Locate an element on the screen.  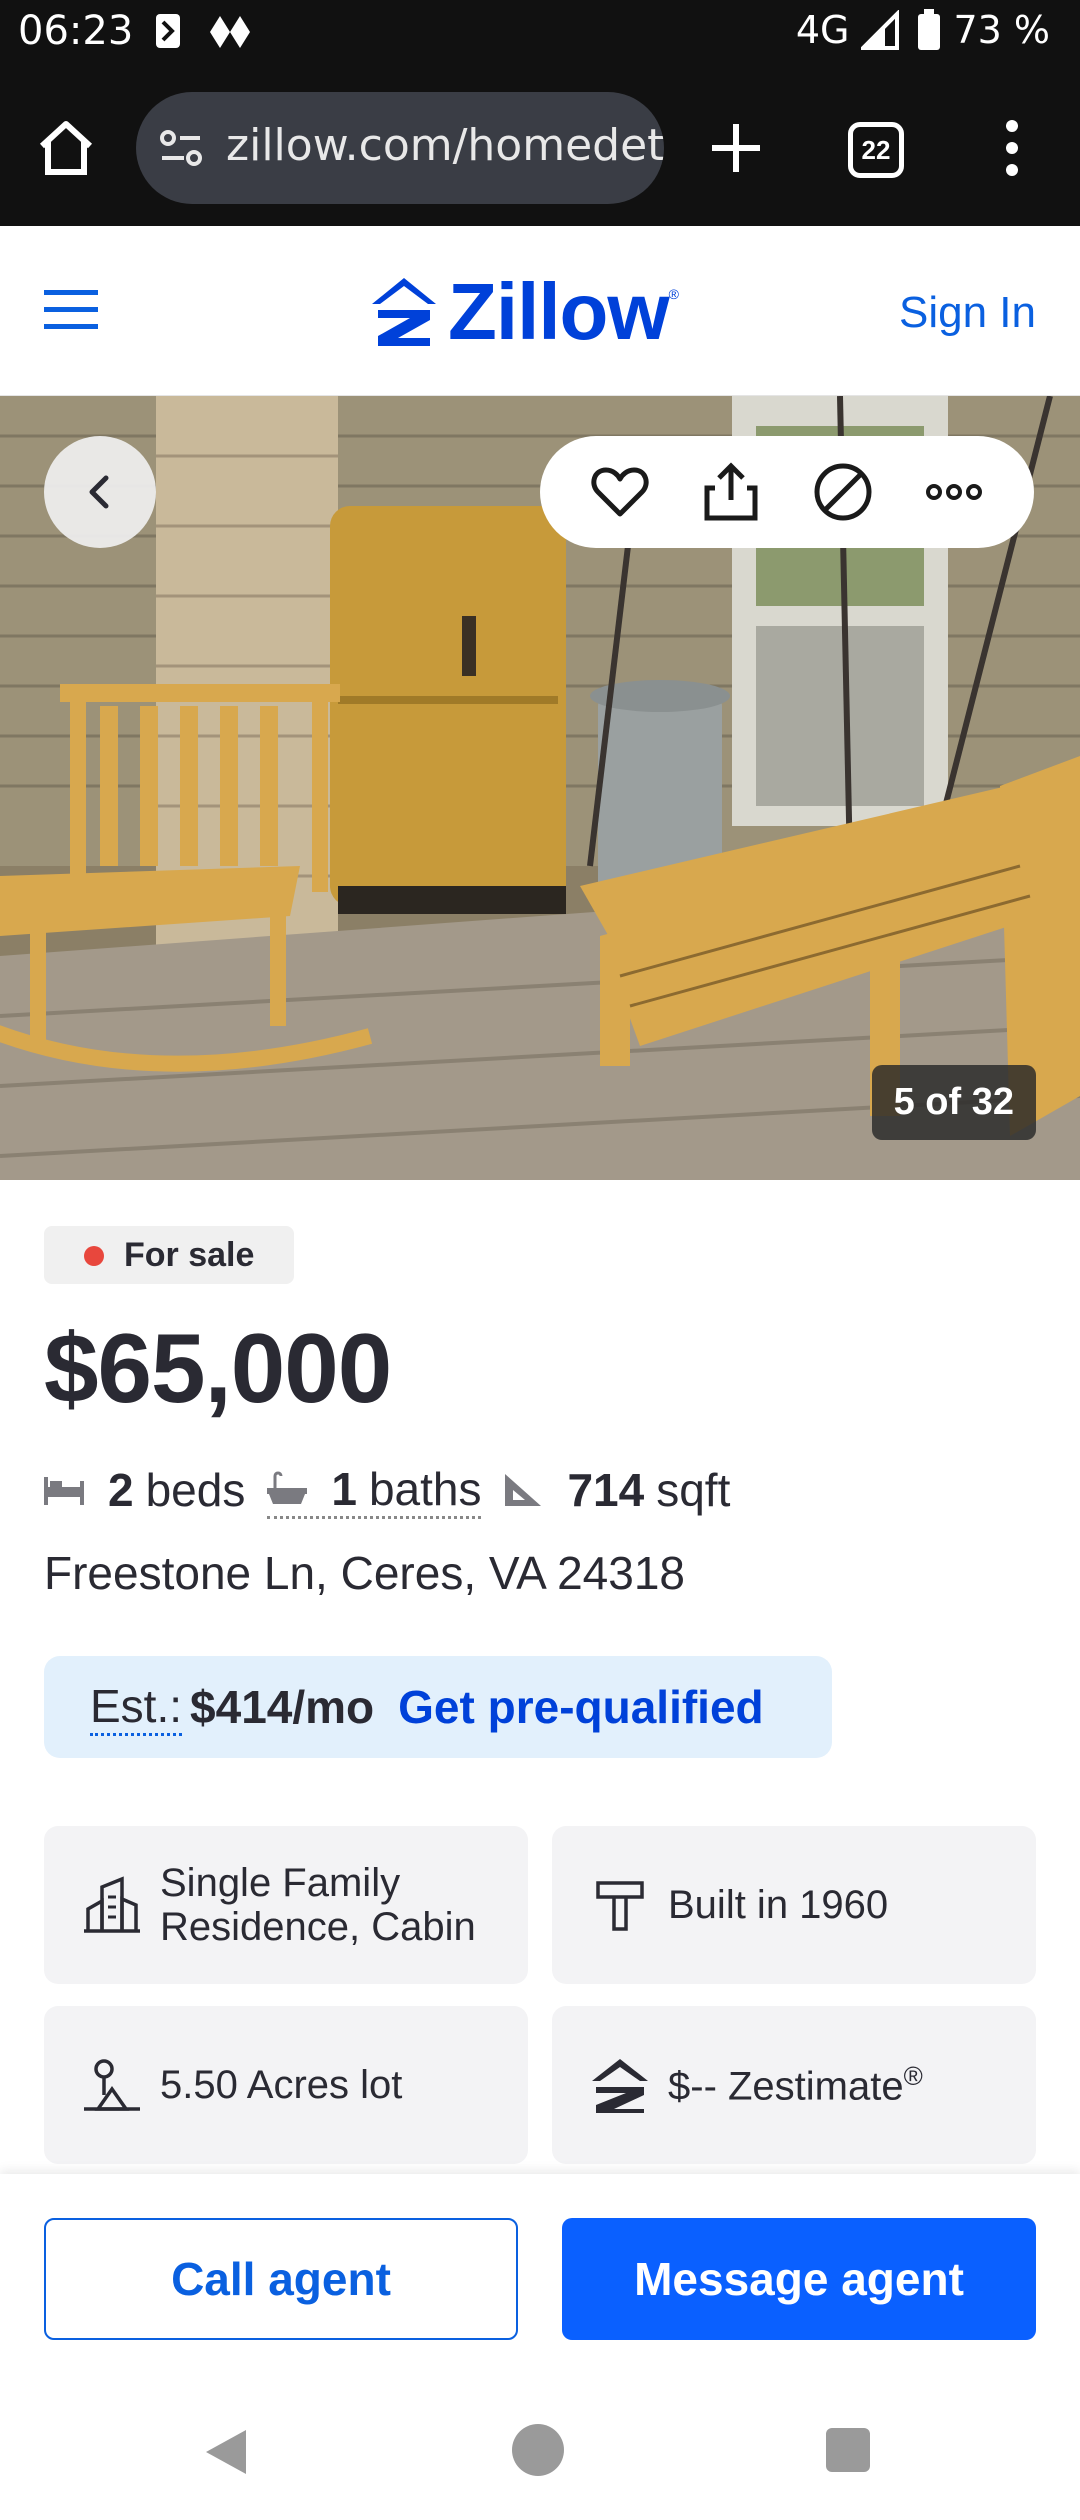
photo-counter: 5 of 32 is located at coordinates (953, 1102).